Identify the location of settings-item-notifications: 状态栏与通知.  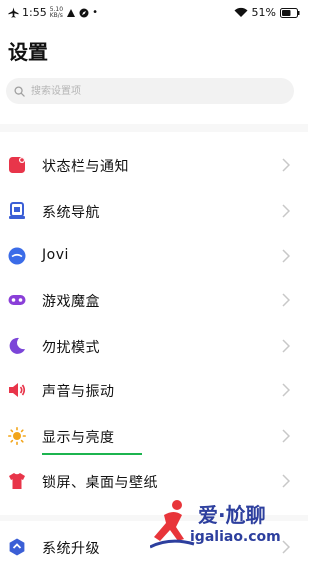
(150, 165).